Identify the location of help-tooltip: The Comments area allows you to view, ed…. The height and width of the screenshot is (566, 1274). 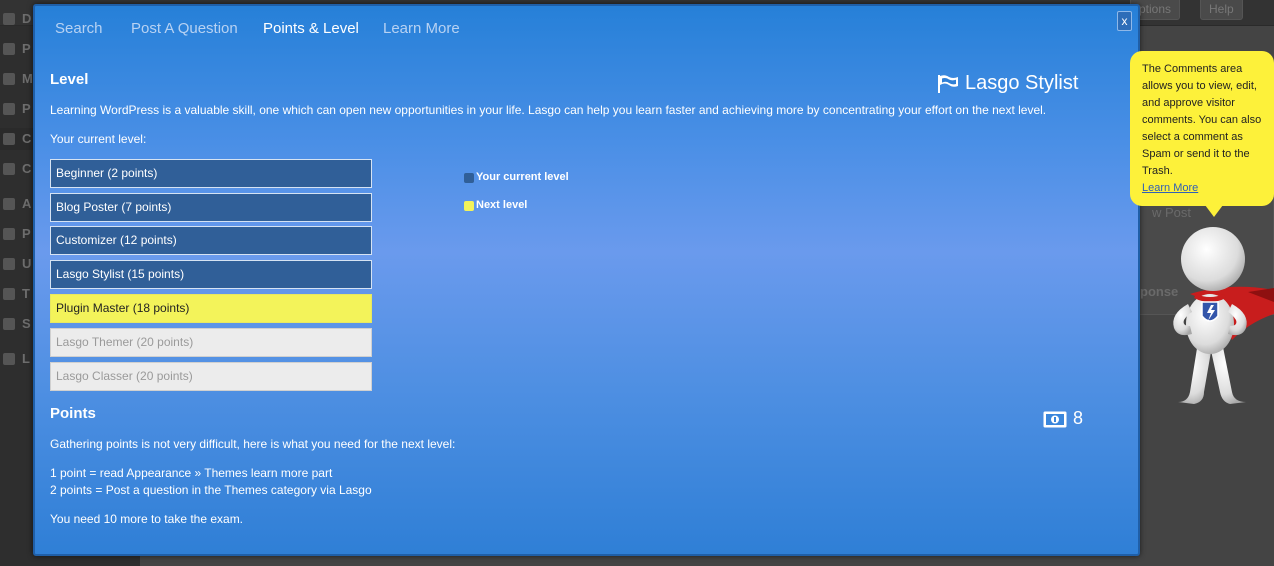
(1202, 128).